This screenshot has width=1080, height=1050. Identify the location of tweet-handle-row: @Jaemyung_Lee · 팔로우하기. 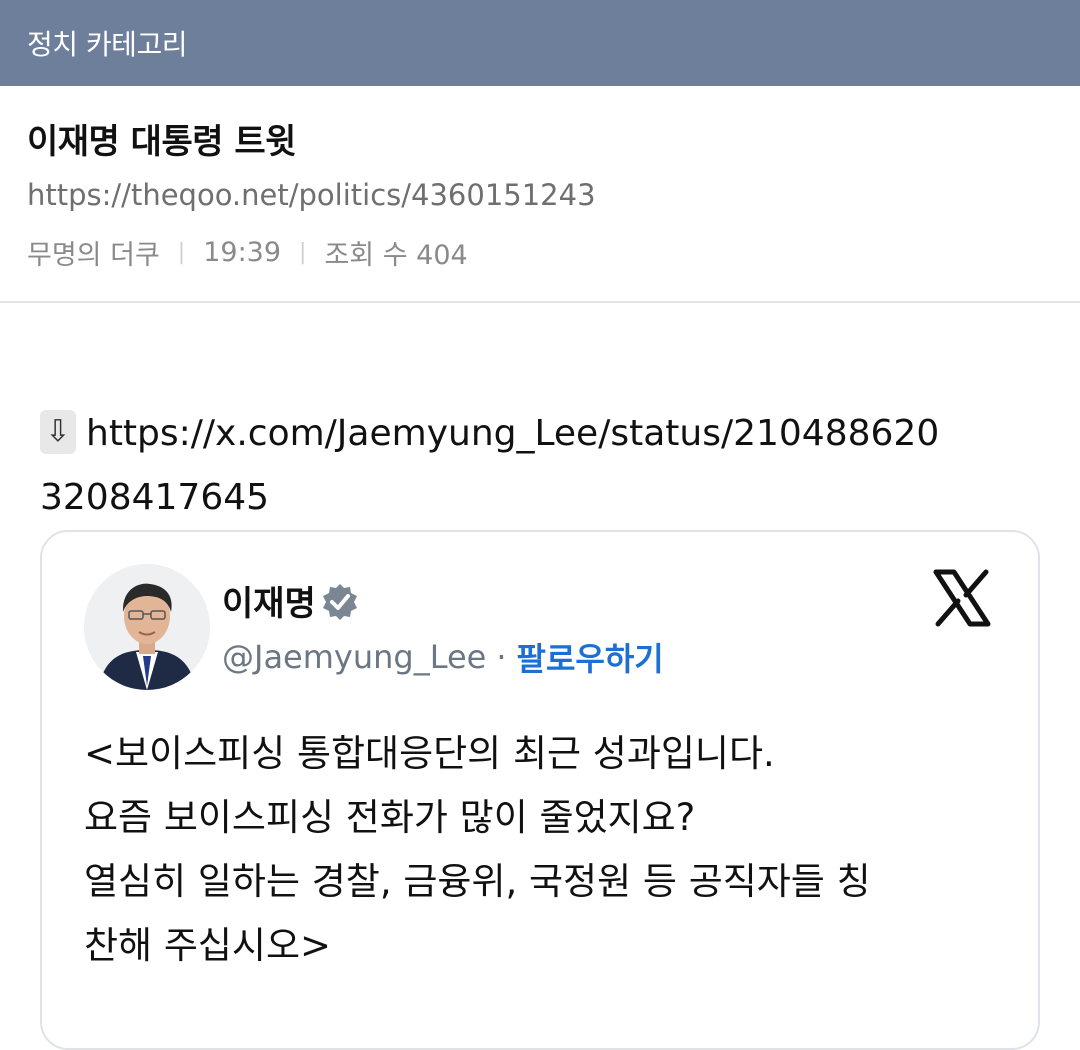
(443, 657).